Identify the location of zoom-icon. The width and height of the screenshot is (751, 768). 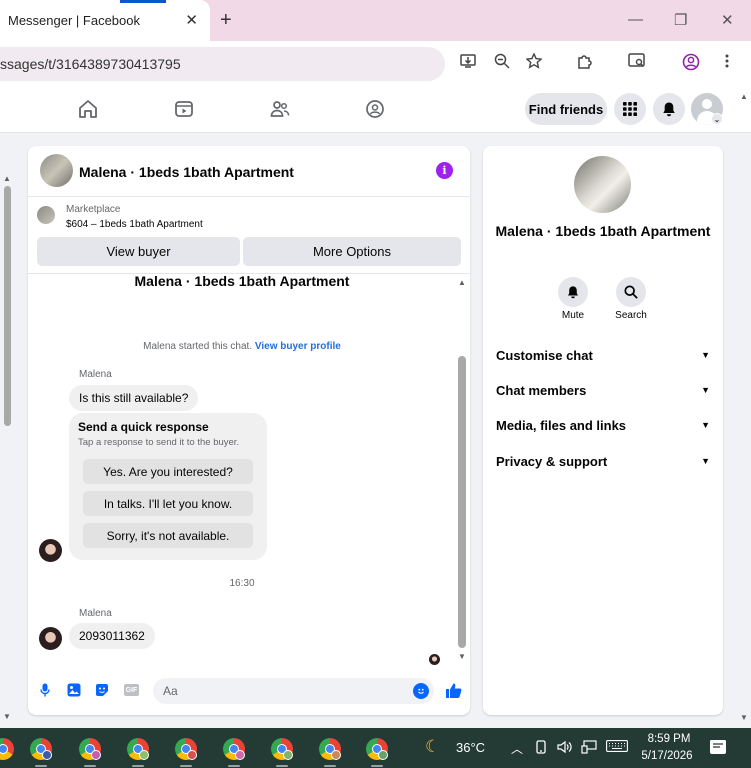
(502, 63).